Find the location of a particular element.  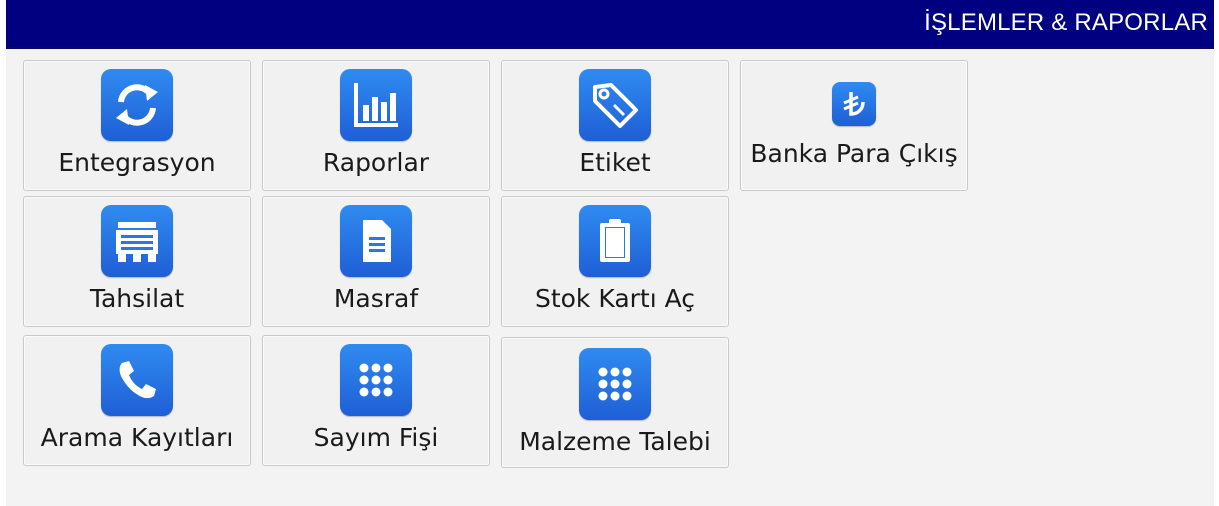

cash-register-icon is located at coordinates (137, 241).